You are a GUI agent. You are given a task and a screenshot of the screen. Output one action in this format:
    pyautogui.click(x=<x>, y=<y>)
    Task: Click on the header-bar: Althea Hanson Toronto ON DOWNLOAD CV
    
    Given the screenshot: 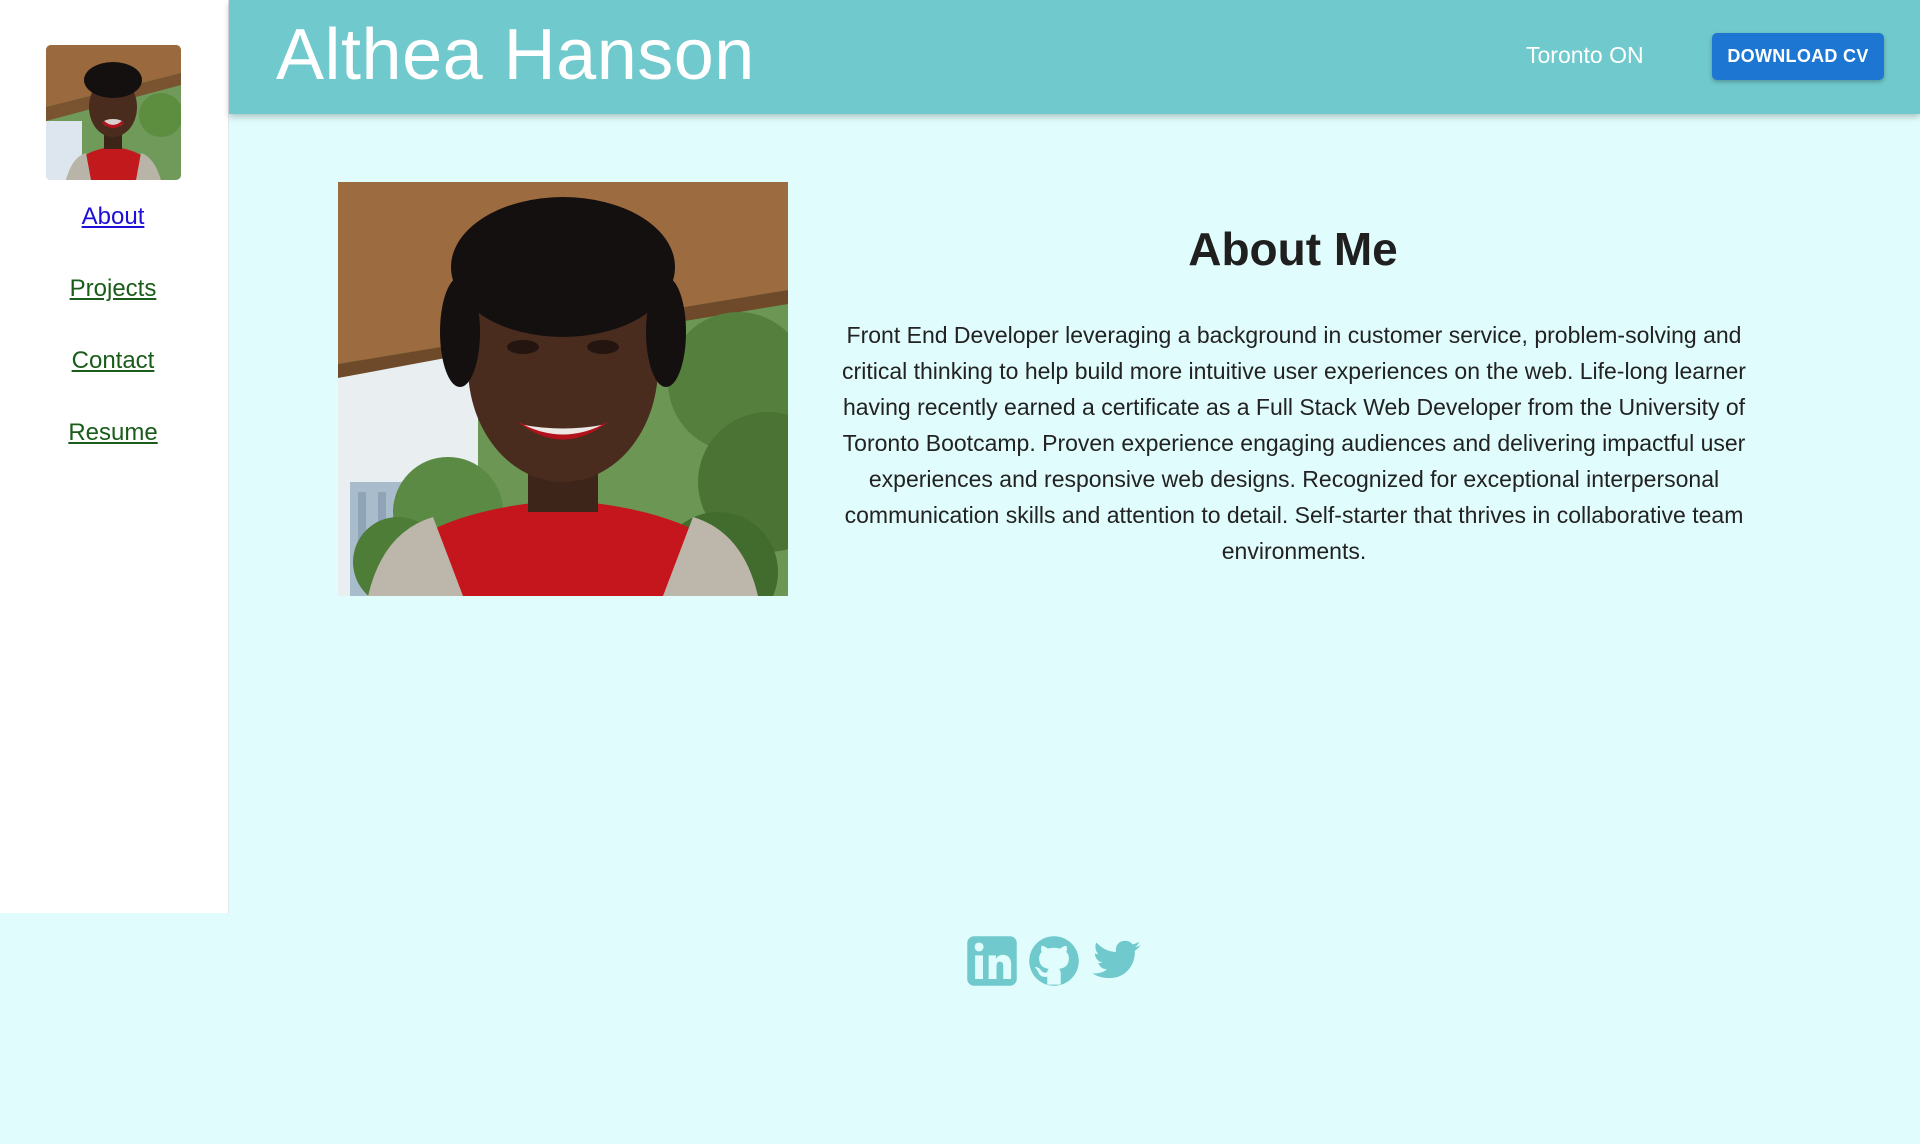 What is the action you would take?
    pyautogui.click(x=1074, y=57)
    